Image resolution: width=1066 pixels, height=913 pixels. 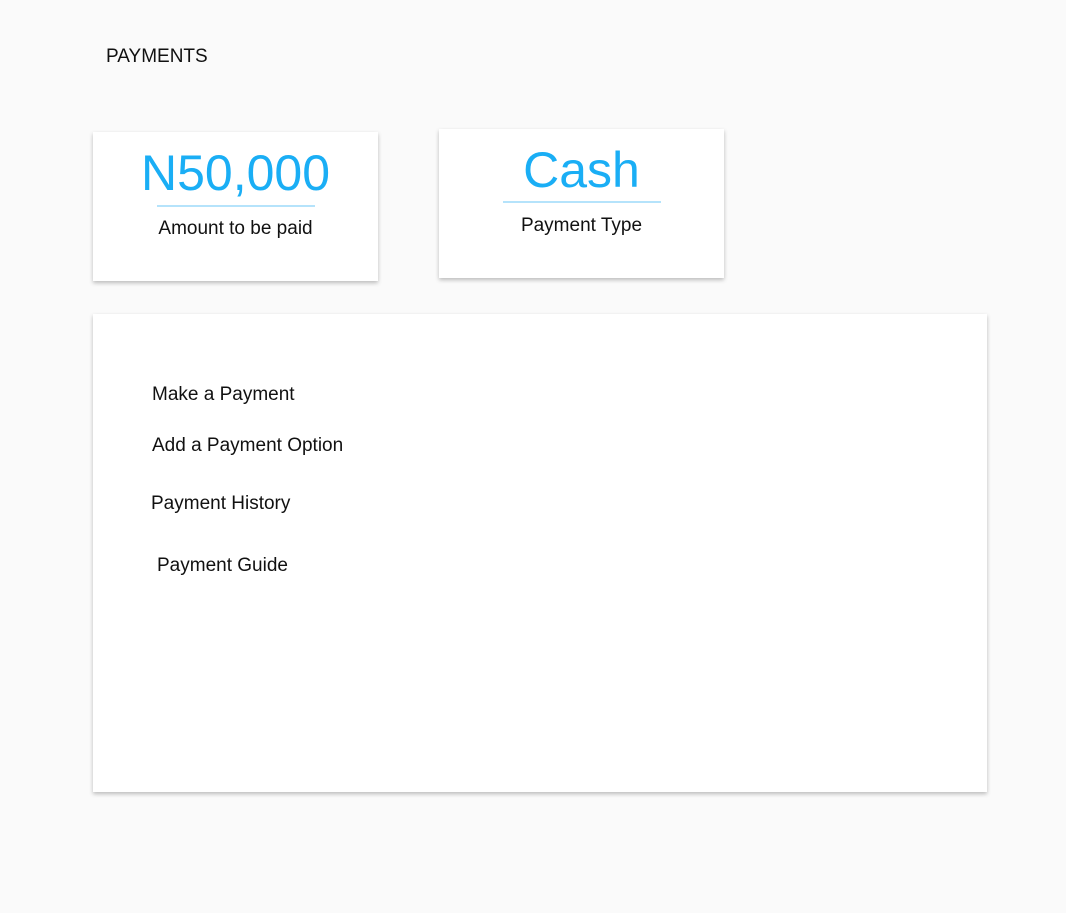 I want to click on amount-card: N50,000 Amount to be paid, so click(x=235, y=206).